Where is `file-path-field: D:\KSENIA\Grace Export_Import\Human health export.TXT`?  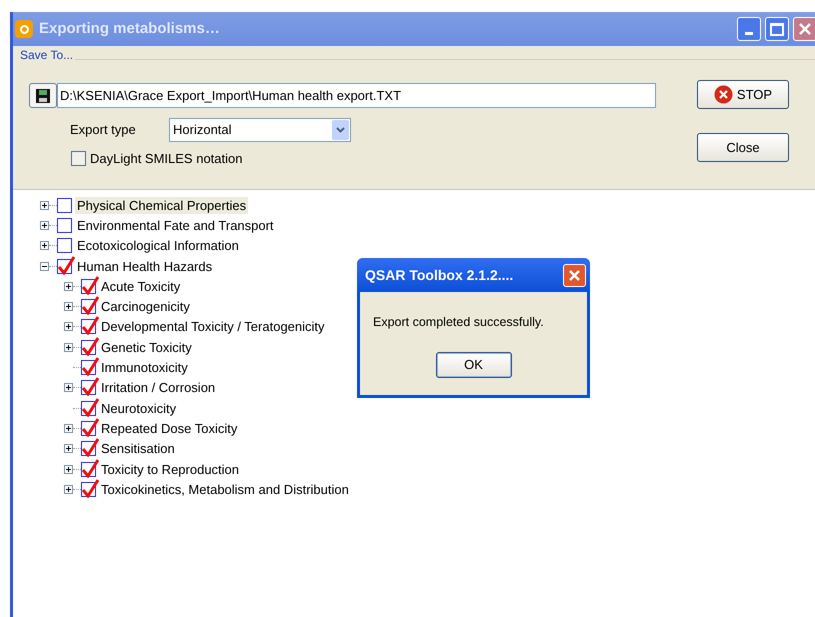
file-path-field: D:\KSENIA\Grace Export_Import\Human health export.TXT is located at coordinates (356, 95).